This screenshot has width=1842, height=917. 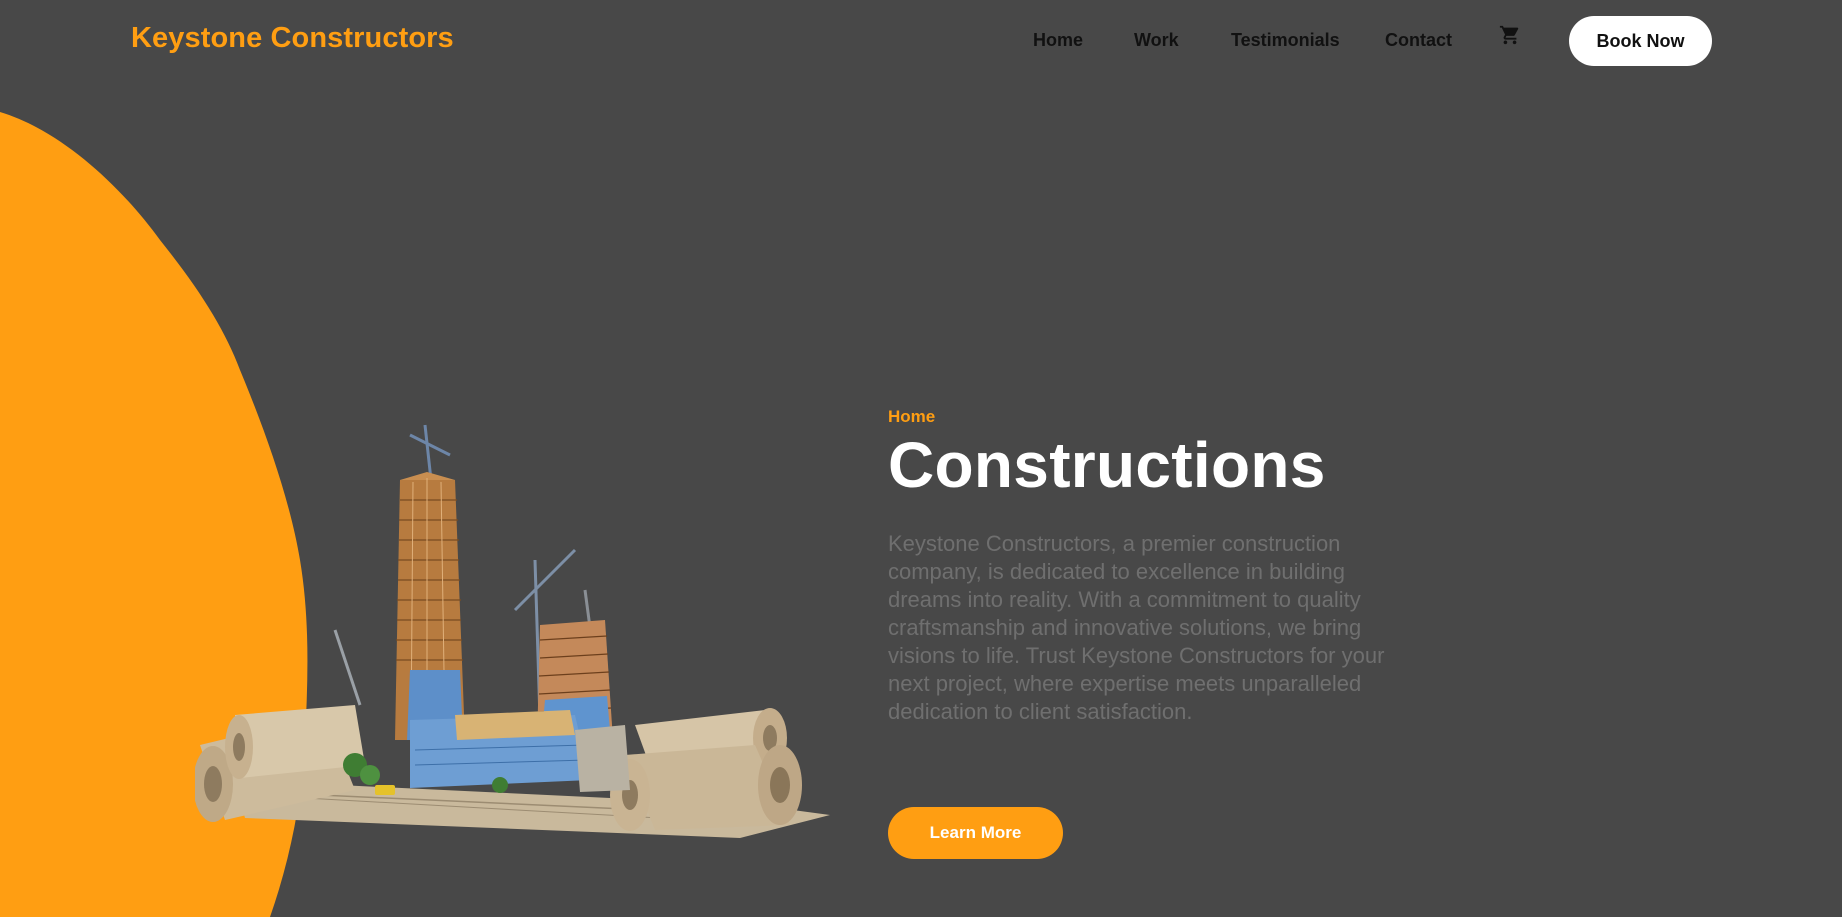 What do you see at coordinates (975, 833) in the screenshot?
I see `learn-more-button: Learn More` at bounding box center [975, 833].